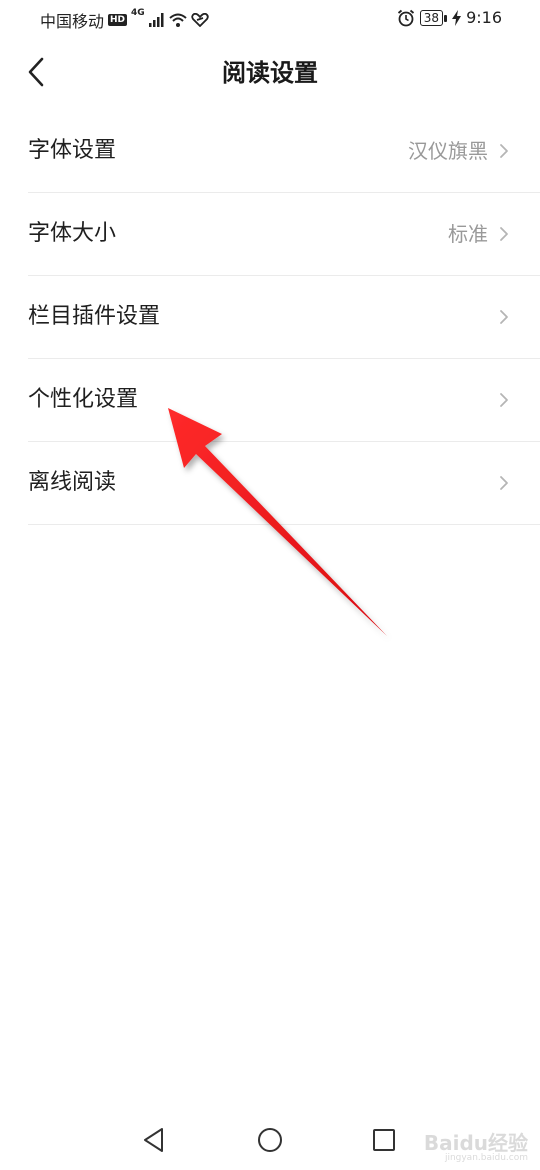 The width and height of the screenshot is (540, 1170). I want to click on header: 阅读设置, so click(270, 73).